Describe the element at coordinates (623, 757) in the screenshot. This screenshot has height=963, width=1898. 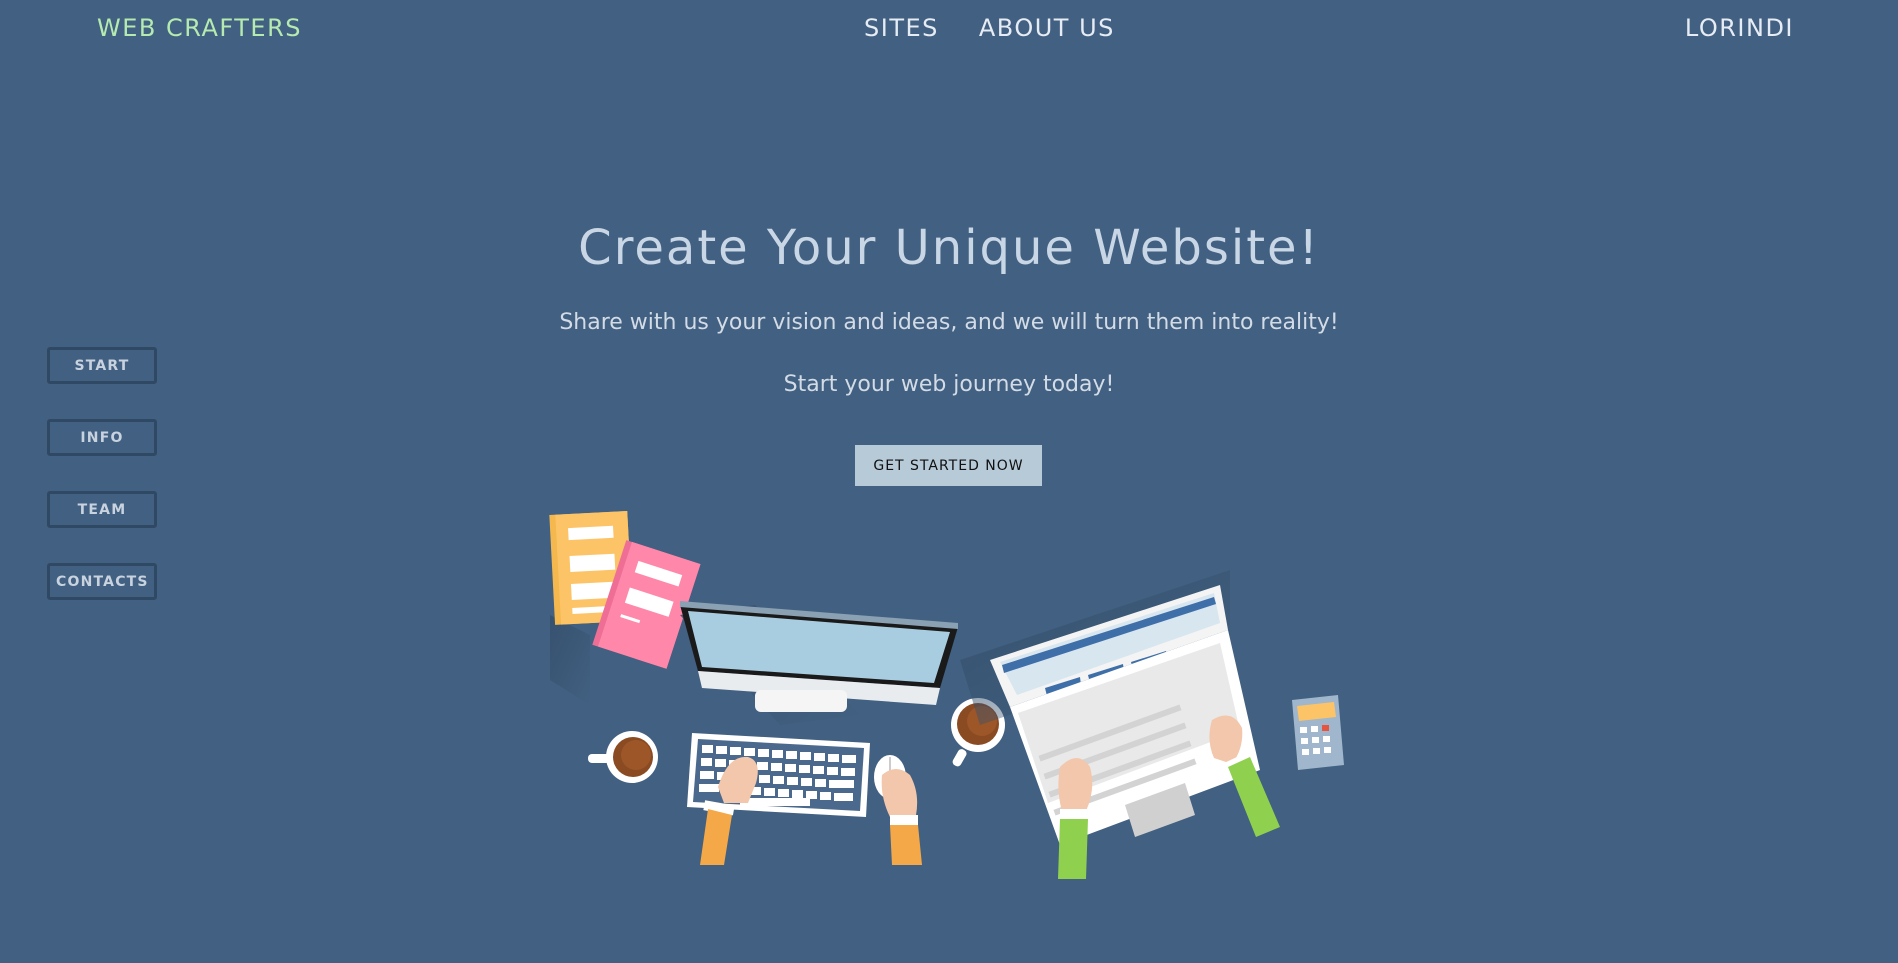
I see `coffee-cup-icon` at that location.